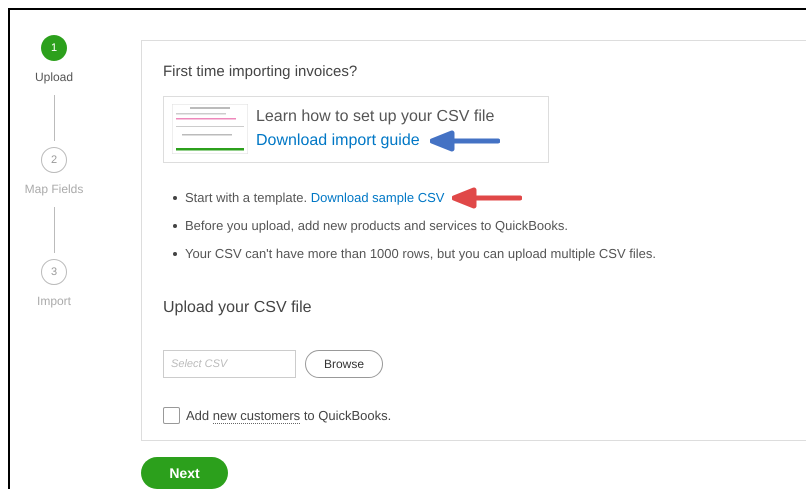 This screenshot has height=489, width=806. Describe the element at coordinates (344, 364) in the screenshot. I see `browse-button: Browse` at that location.